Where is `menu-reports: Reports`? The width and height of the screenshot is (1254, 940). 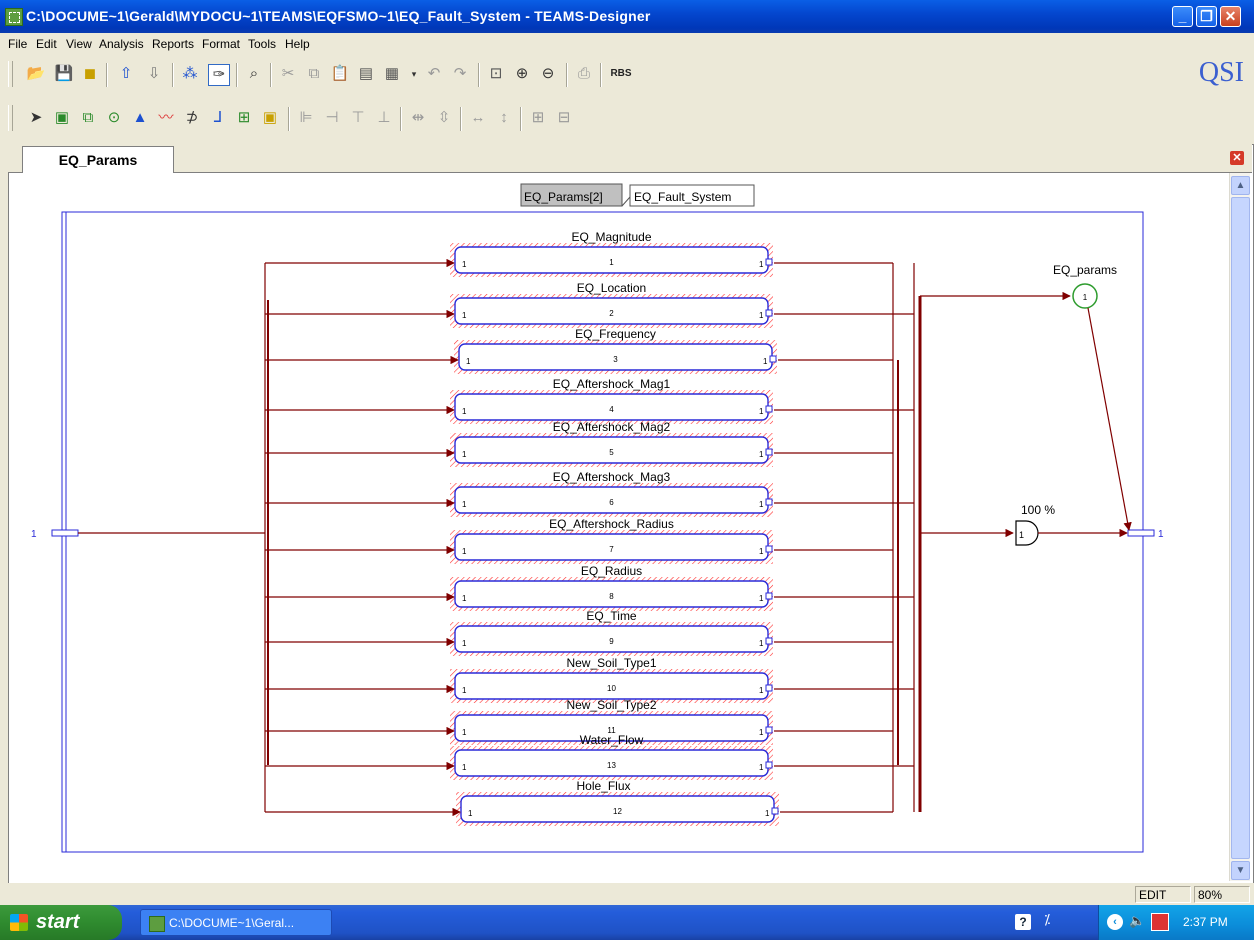
menu-reports: Reports is located at coordinates (173, 44).